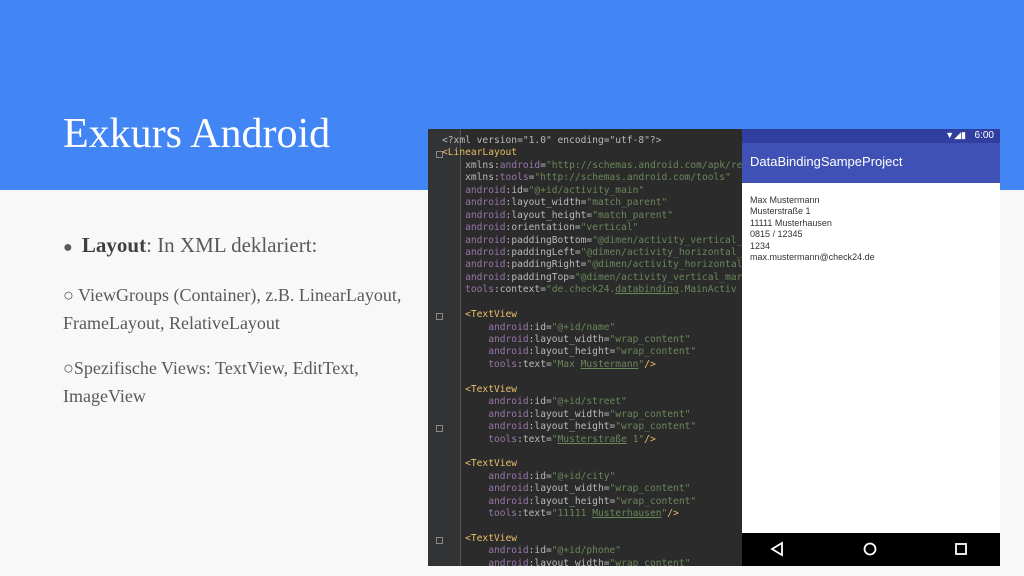  I want to click on code-line: tools:text="Musterstraße 1"/>, so click(592, 440).